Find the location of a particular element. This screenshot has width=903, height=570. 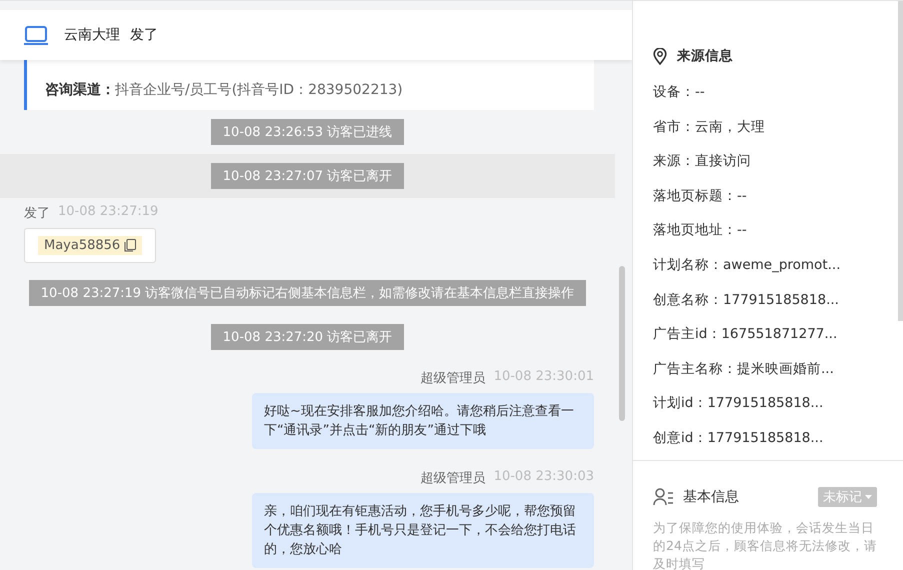

system-message: 10-08 23:27:20 访客已离开 is located at coordinates (307, 337).